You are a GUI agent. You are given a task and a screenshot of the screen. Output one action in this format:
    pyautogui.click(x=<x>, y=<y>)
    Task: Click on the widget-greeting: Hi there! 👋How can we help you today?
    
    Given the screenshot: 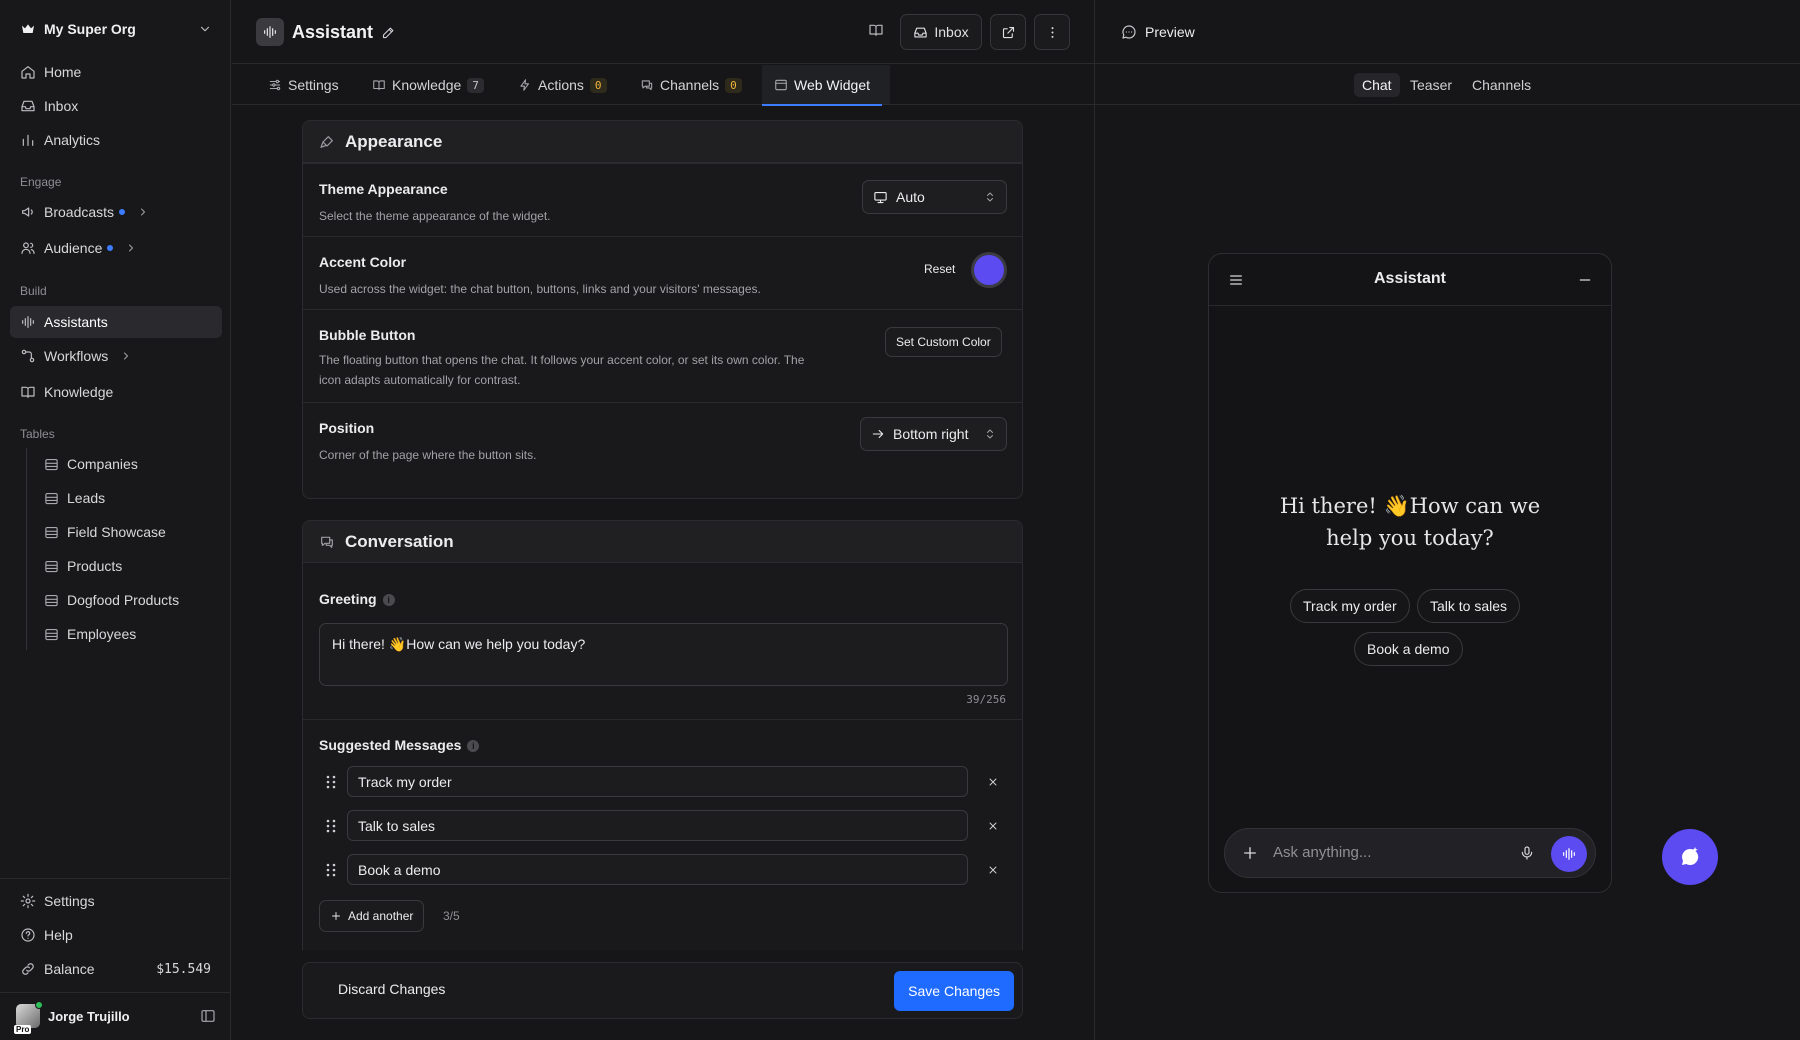 What is the action you would take?
    pyautogui.click(x=1410, y=522)
    